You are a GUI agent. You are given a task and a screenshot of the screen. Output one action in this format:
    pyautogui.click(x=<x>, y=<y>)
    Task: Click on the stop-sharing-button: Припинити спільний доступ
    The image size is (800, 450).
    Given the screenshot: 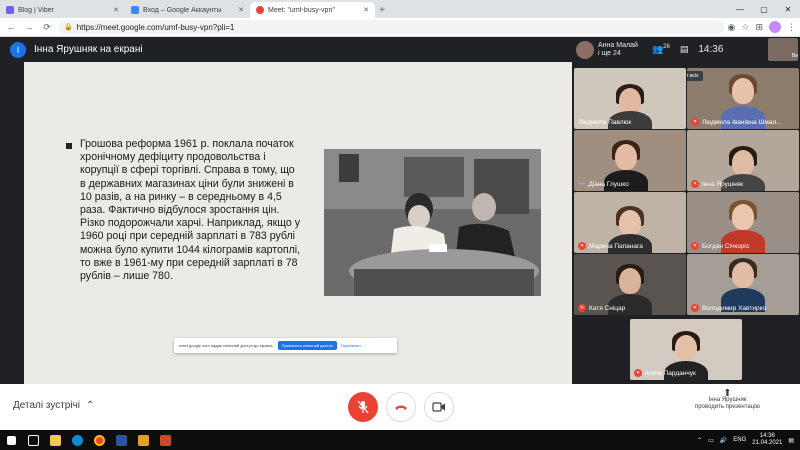 What is the action you would take?
    pyautogui.click(x=307, y=345)
    